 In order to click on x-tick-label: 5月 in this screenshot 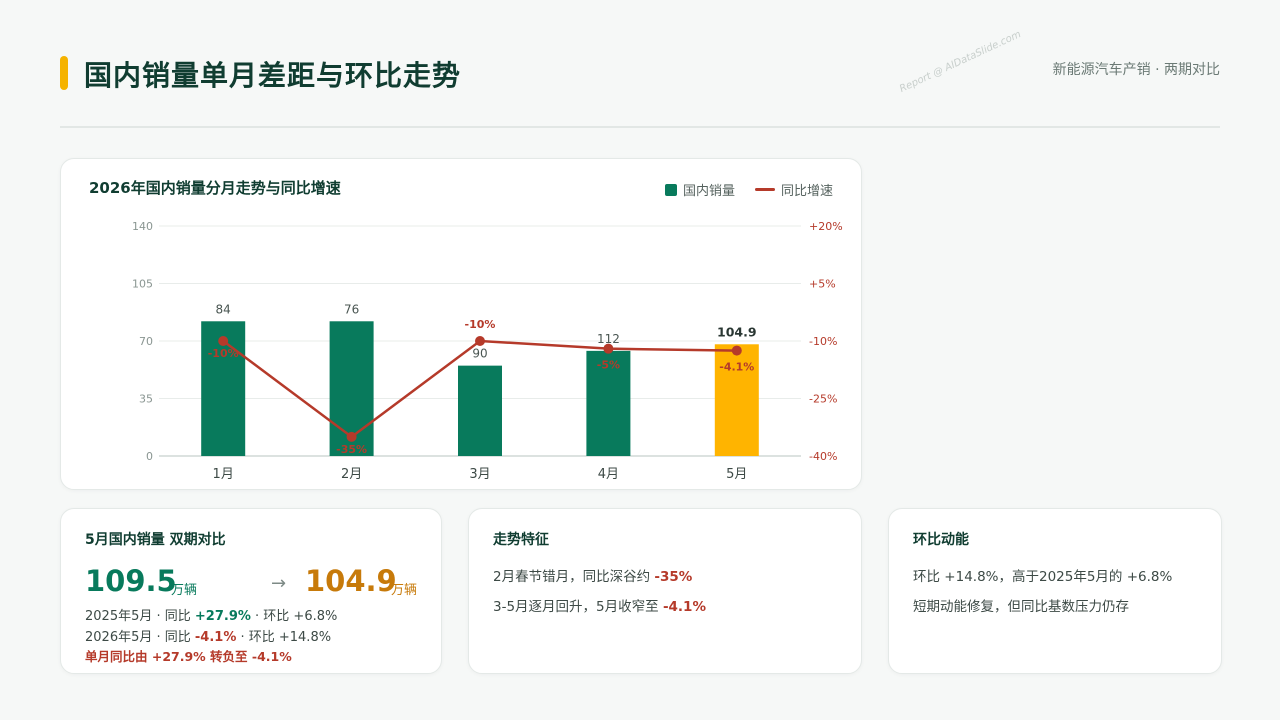, I will do `click(736, 474)`.